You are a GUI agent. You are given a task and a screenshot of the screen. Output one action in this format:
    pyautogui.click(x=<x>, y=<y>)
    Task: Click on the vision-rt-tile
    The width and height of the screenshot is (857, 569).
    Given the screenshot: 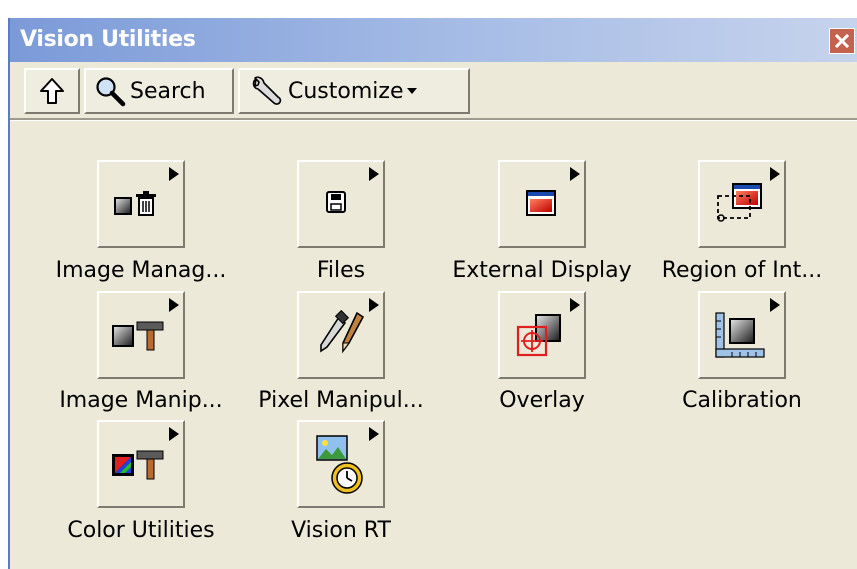 What is the action you would take?
    pyautogui.click(x=341, y=464)
    